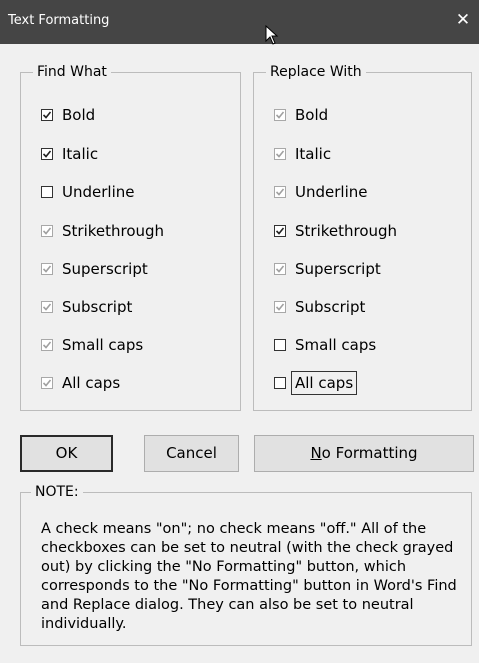 Image resolution: width=479 pixels, height=663 pixels. I want to click on no-formatting-button: No Formatting, so click(364, 453).